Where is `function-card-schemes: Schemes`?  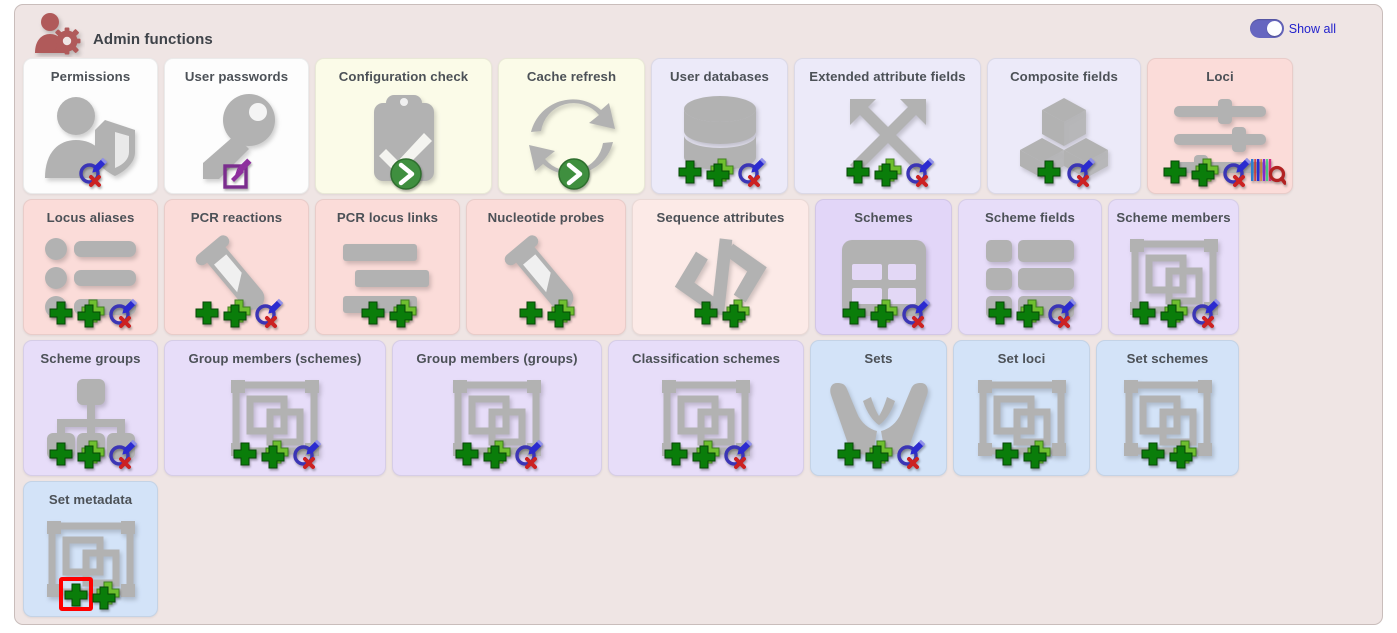
function-card-schemes: Schemes is located at coordinates (883, 267).